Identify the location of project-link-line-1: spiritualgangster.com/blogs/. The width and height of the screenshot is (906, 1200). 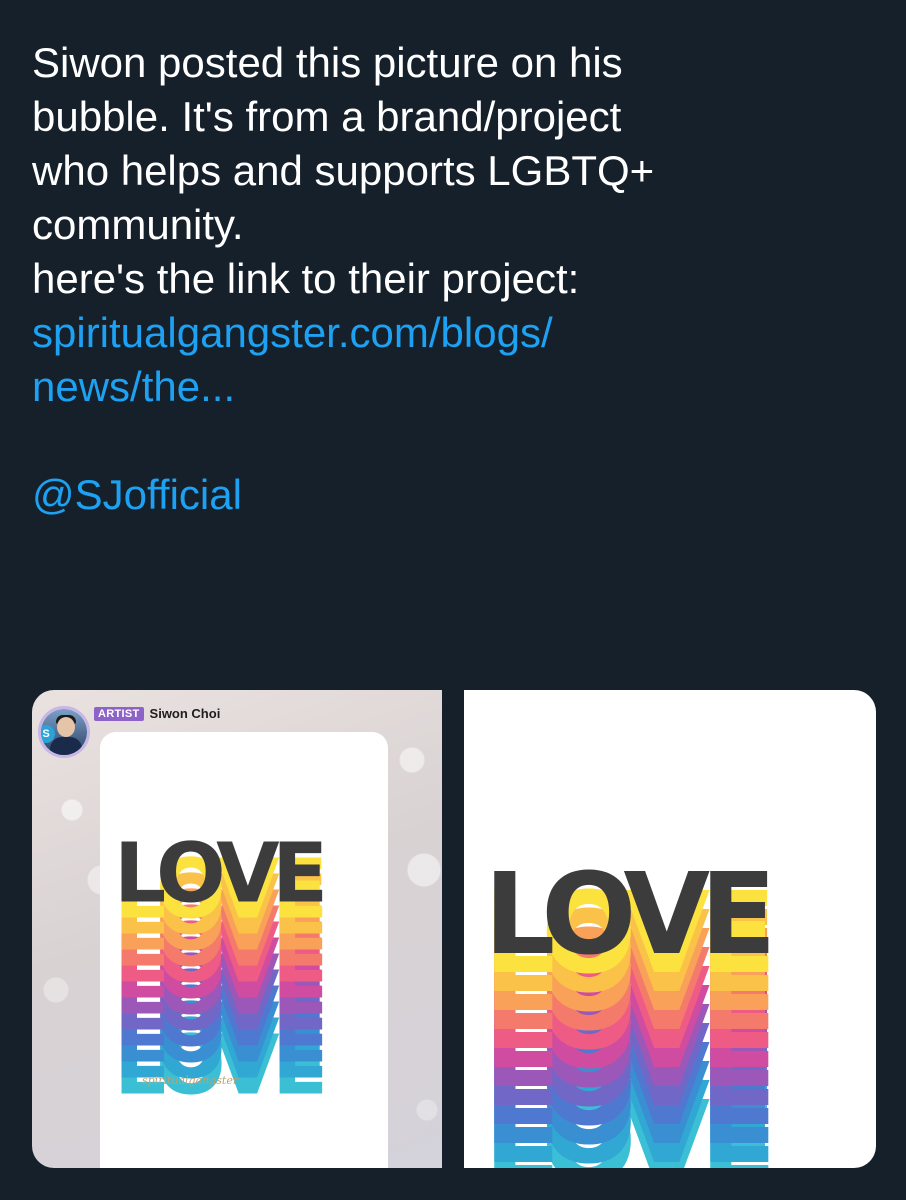
(457, 333).